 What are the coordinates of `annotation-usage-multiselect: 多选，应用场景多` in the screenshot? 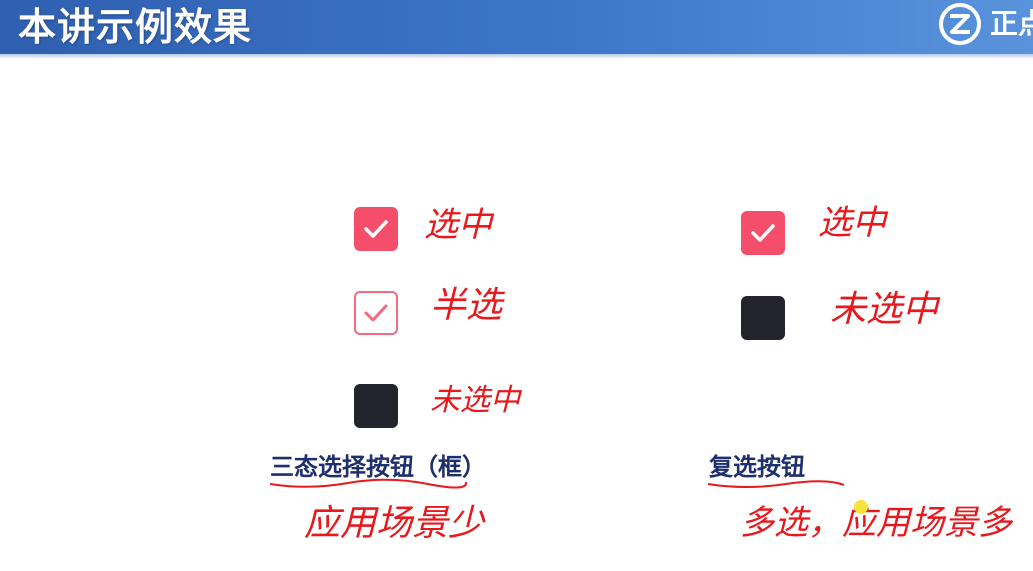 It's located at (876, 523).